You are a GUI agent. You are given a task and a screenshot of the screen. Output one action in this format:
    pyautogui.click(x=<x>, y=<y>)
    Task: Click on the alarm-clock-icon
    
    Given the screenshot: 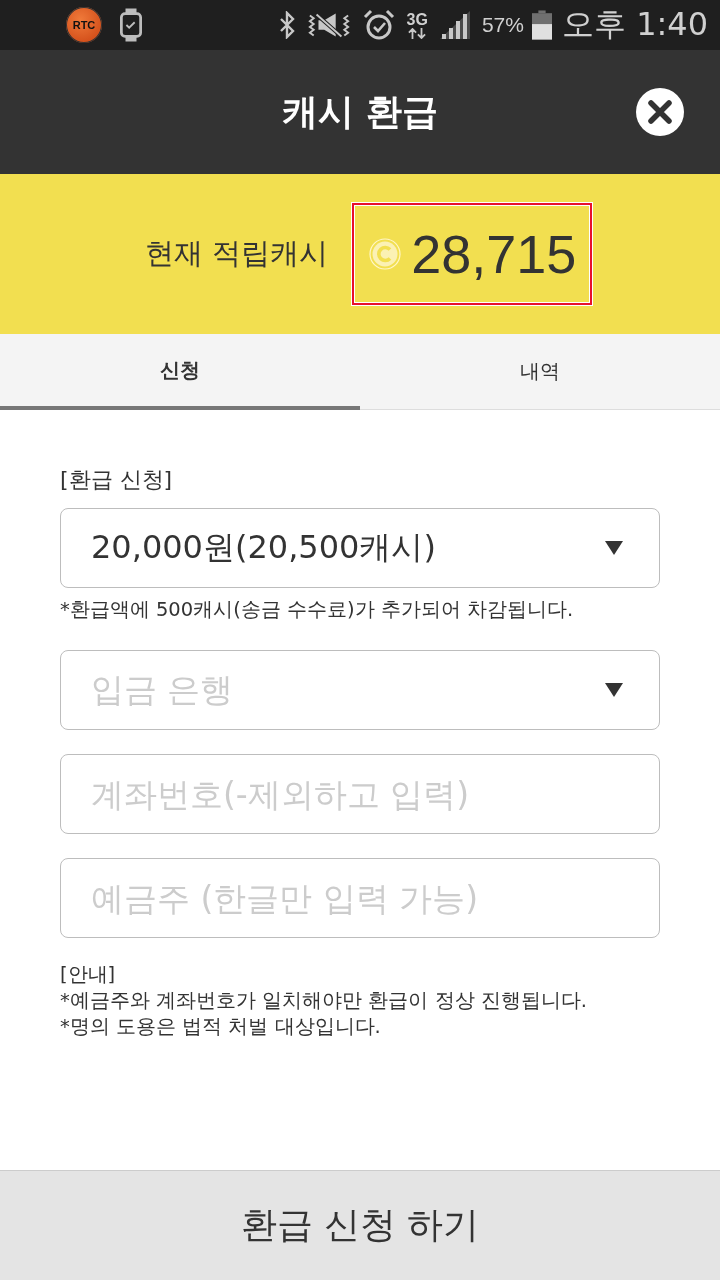 What is the action you would take?
    pyautogui.click(x=378, y=25)
    